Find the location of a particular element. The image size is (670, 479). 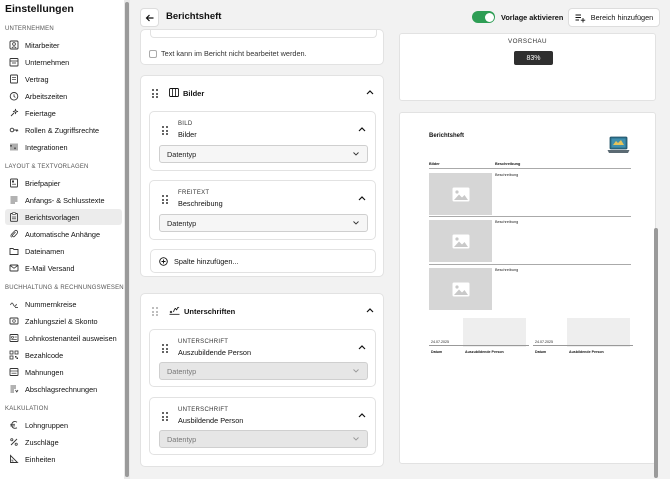

template-active-toggle is located at coordinates (483, 17).